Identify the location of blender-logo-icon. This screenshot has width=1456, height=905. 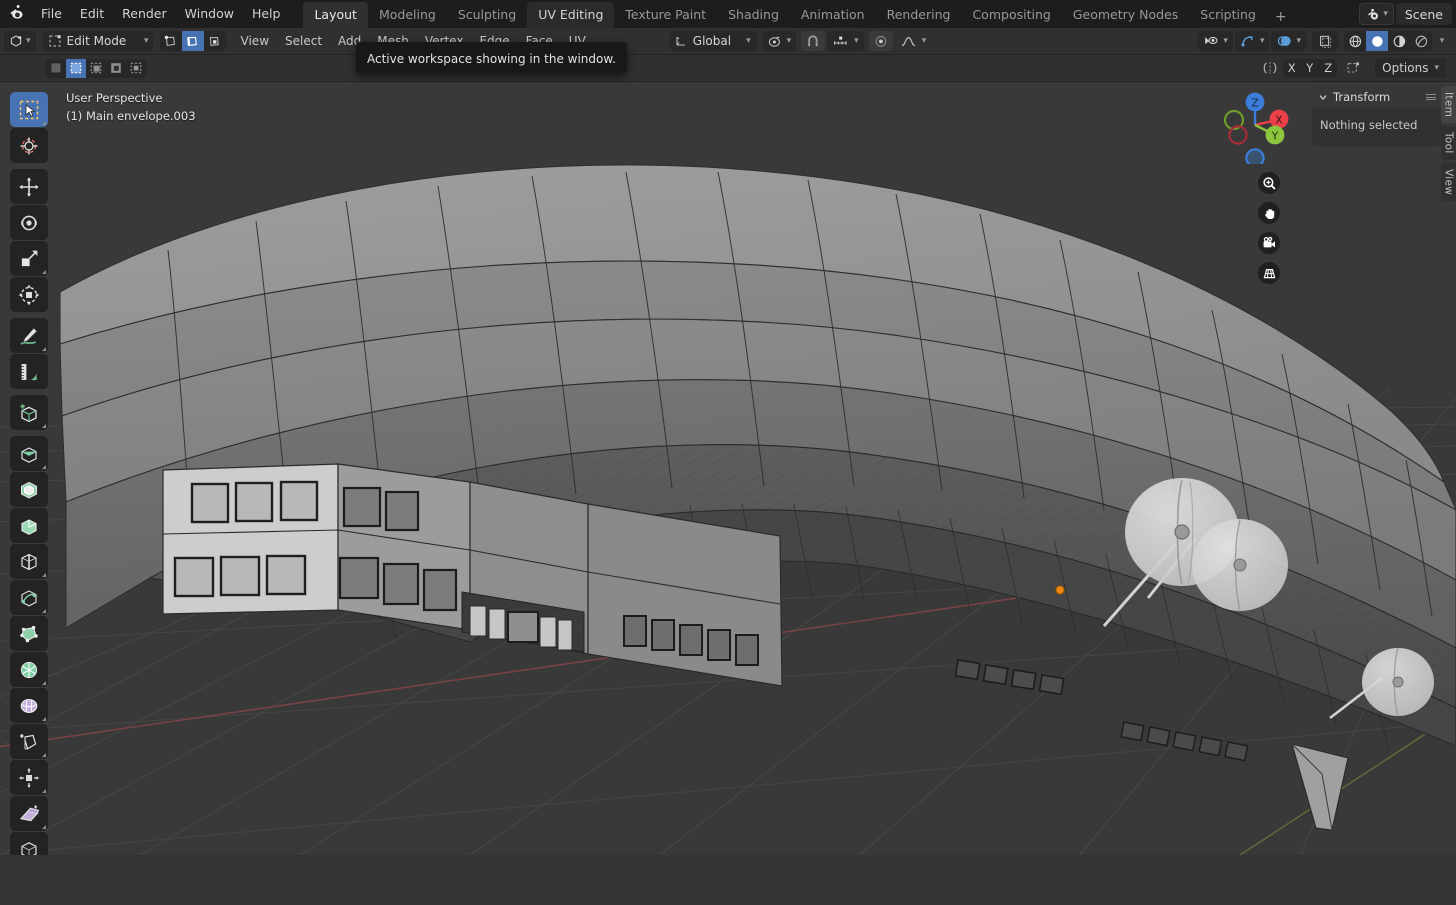
(17, 14).